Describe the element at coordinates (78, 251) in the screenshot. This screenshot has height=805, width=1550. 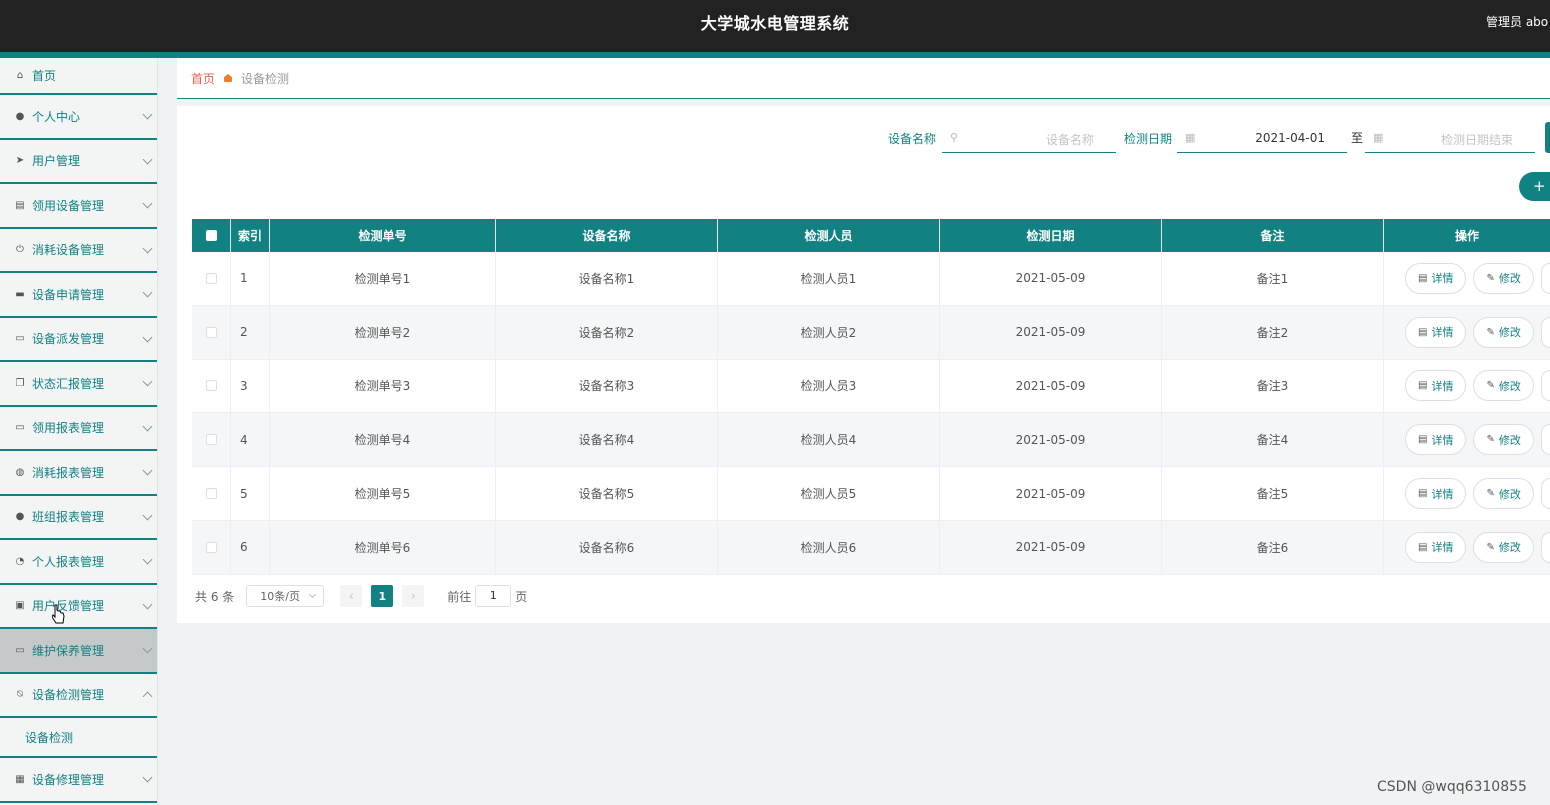
I see `sidebar-item-5: ⏻ 消耗设备管理` at that location.